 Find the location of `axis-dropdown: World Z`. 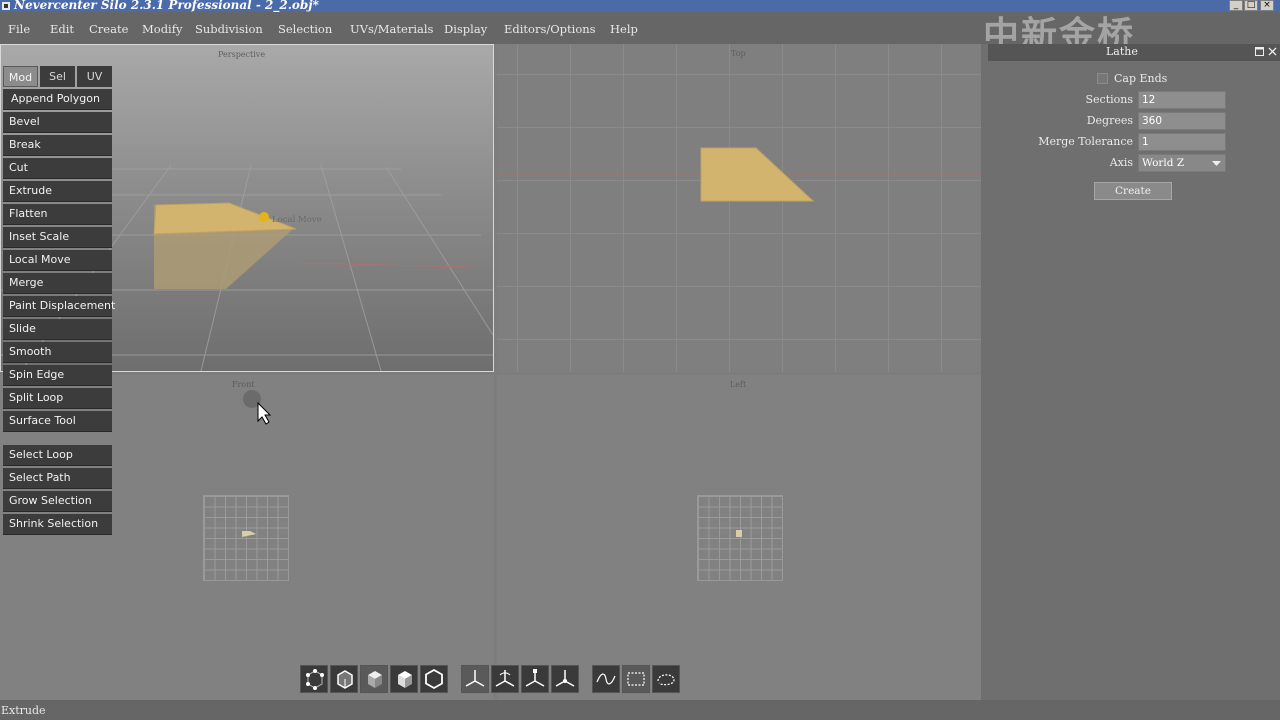

axis-dropdown: World Z is located at coordinates (1182, 163).